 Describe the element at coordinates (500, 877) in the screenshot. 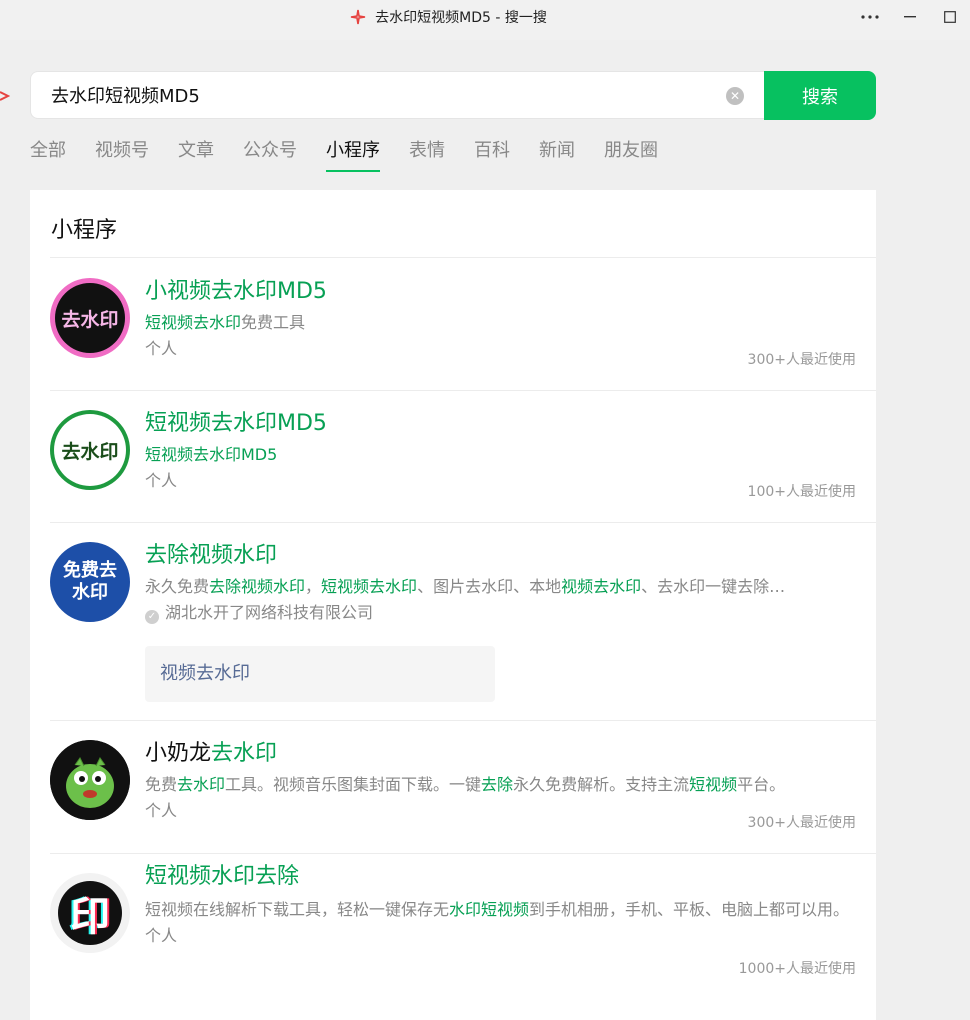

I see `item-title: 短视频水印去除` at that location.